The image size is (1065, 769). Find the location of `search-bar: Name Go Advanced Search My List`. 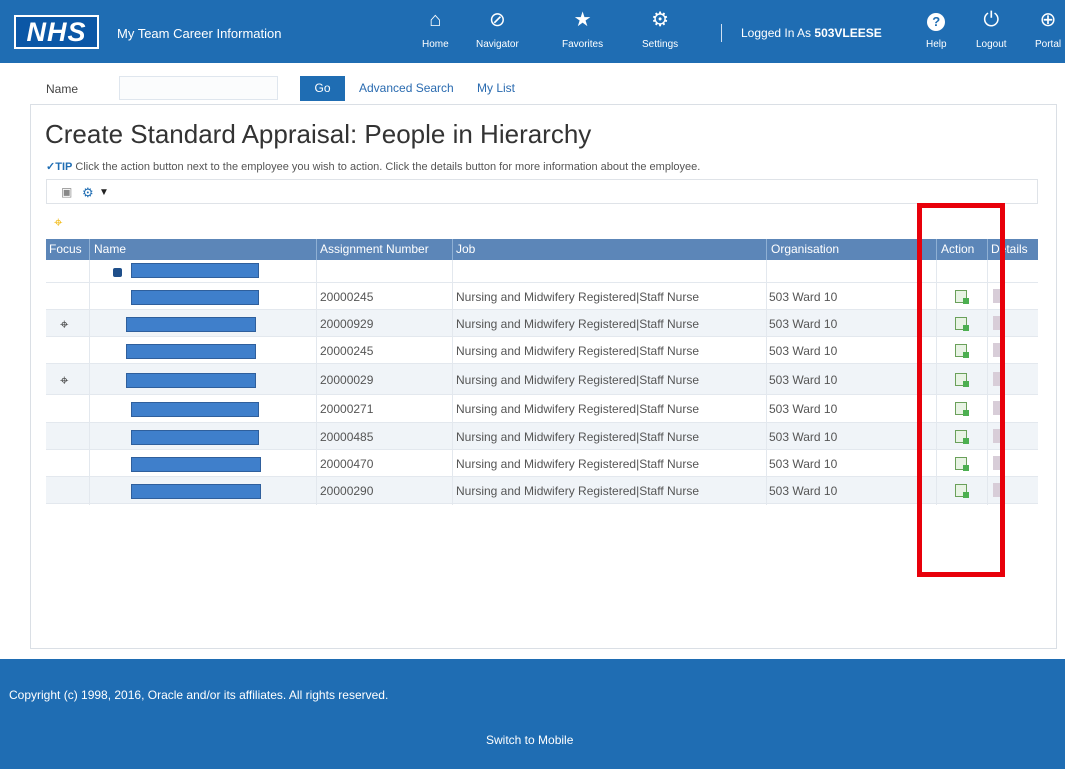

search-bar: Name Go Advanced Search My List is located at coordinates (532, 86).